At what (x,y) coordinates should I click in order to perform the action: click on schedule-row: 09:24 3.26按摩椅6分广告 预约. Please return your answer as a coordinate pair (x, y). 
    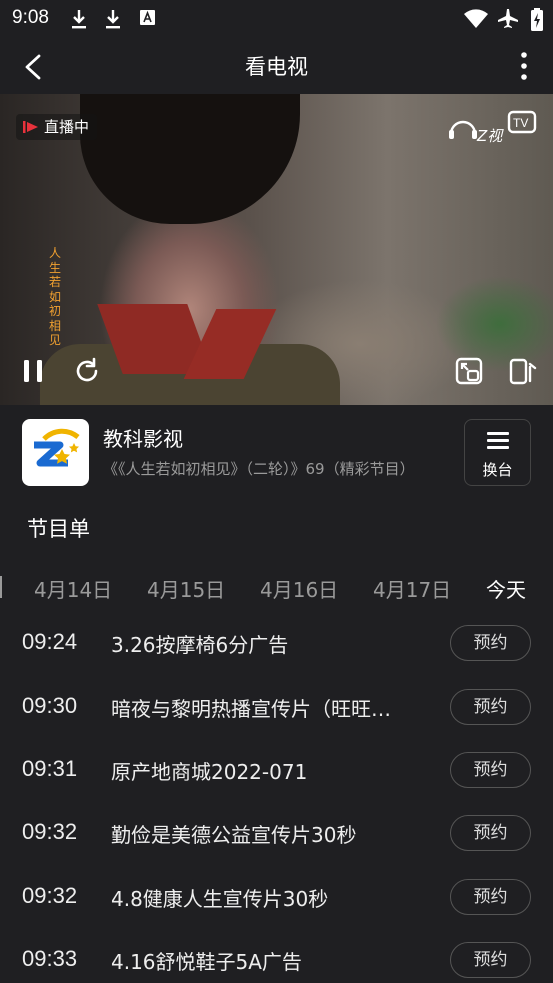
    Looking at the image, I should click on (276, 642).